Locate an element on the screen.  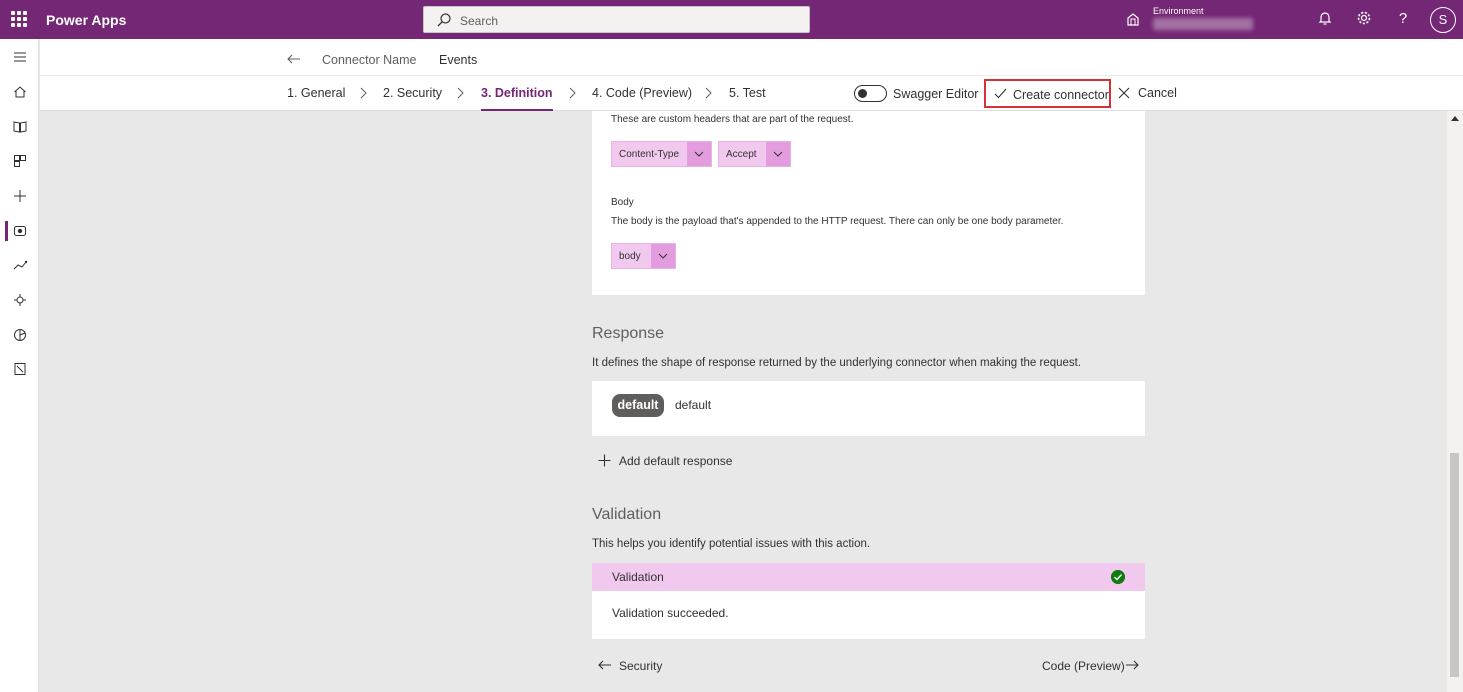
create-plus-icon is located at coordinates (19, 196).